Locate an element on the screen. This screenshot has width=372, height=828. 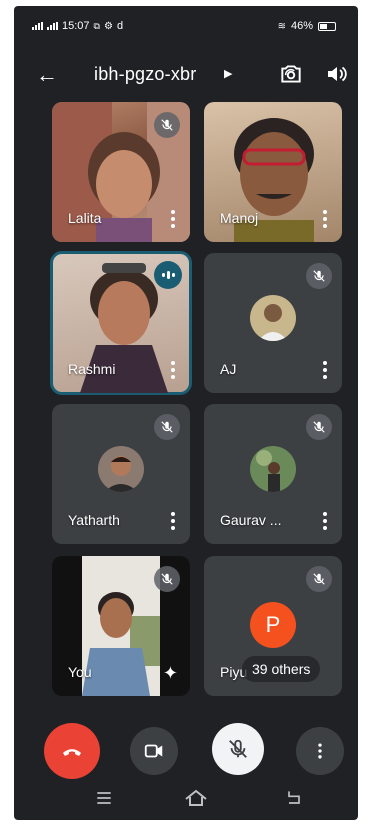
participant-tile-aj: AJ is located at coordinates (273, 323).